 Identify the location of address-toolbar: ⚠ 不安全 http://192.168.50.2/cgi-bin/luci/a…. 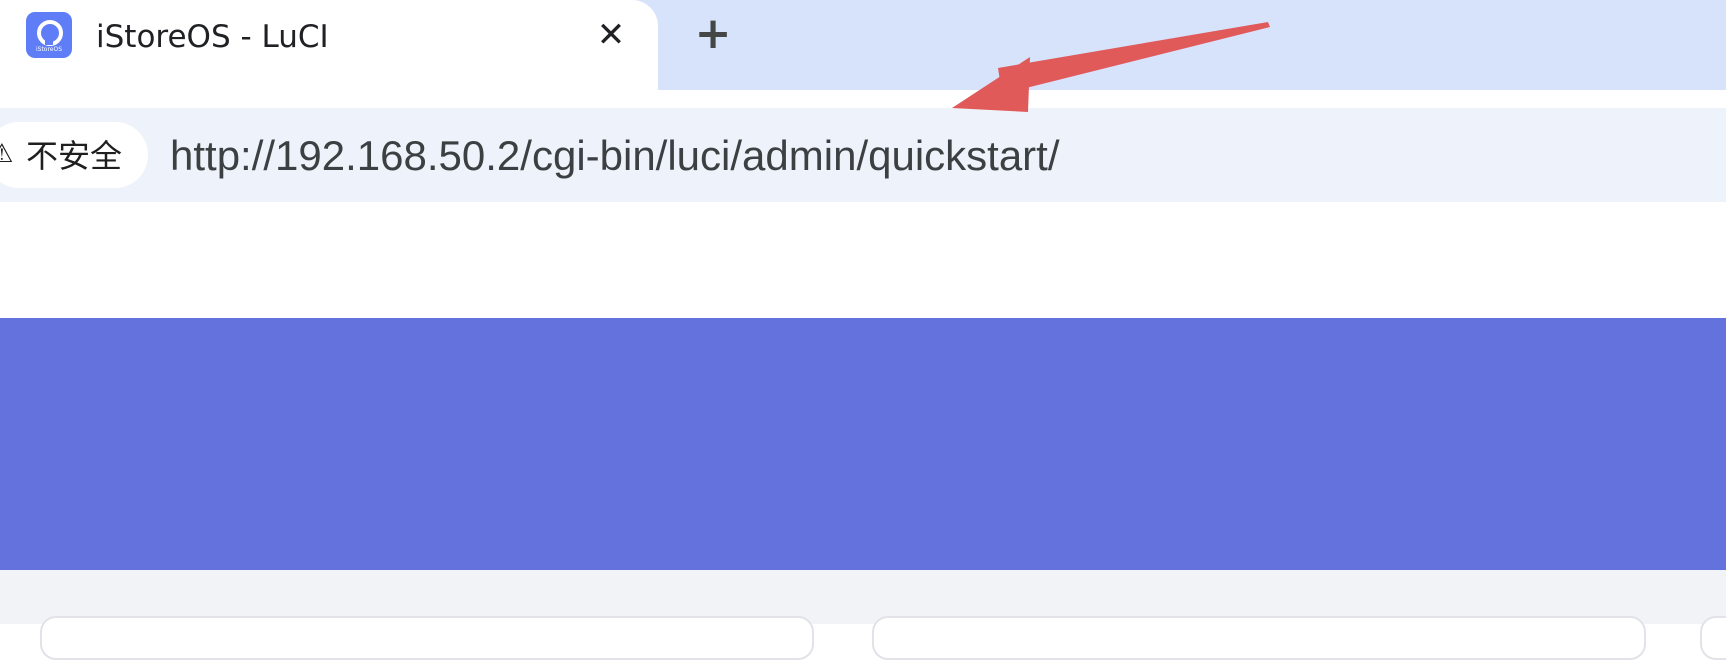
(863, 155).